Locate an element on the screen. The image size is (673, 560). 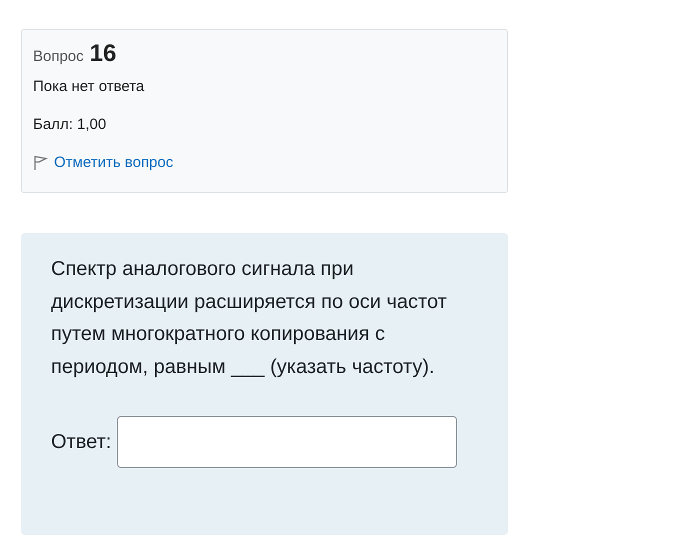
question-text: Спектр аналогового сигнала при дискретизации расширяется по оси частот путем многократного копирования с периодом, равным ___ (указать частоту). is located at coordinates (249, 318).